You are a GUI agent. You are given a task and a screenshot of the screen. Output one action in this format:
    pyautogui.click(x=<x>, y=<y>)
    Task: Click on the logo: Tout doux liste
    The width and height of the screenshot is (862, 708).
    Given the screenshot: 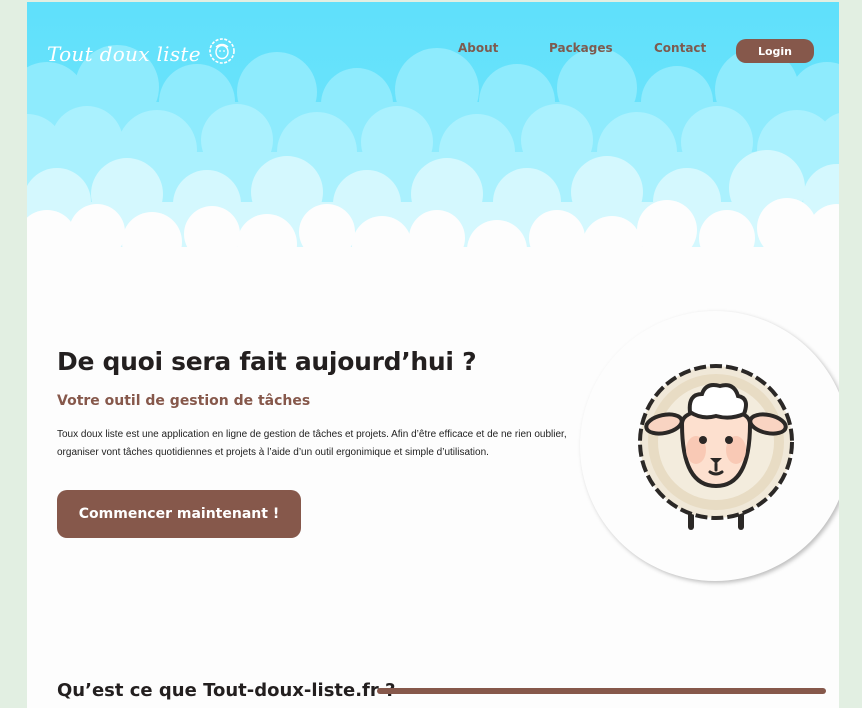 What is the action you would take?
    pyautogui.click(x=142, y=53)
    